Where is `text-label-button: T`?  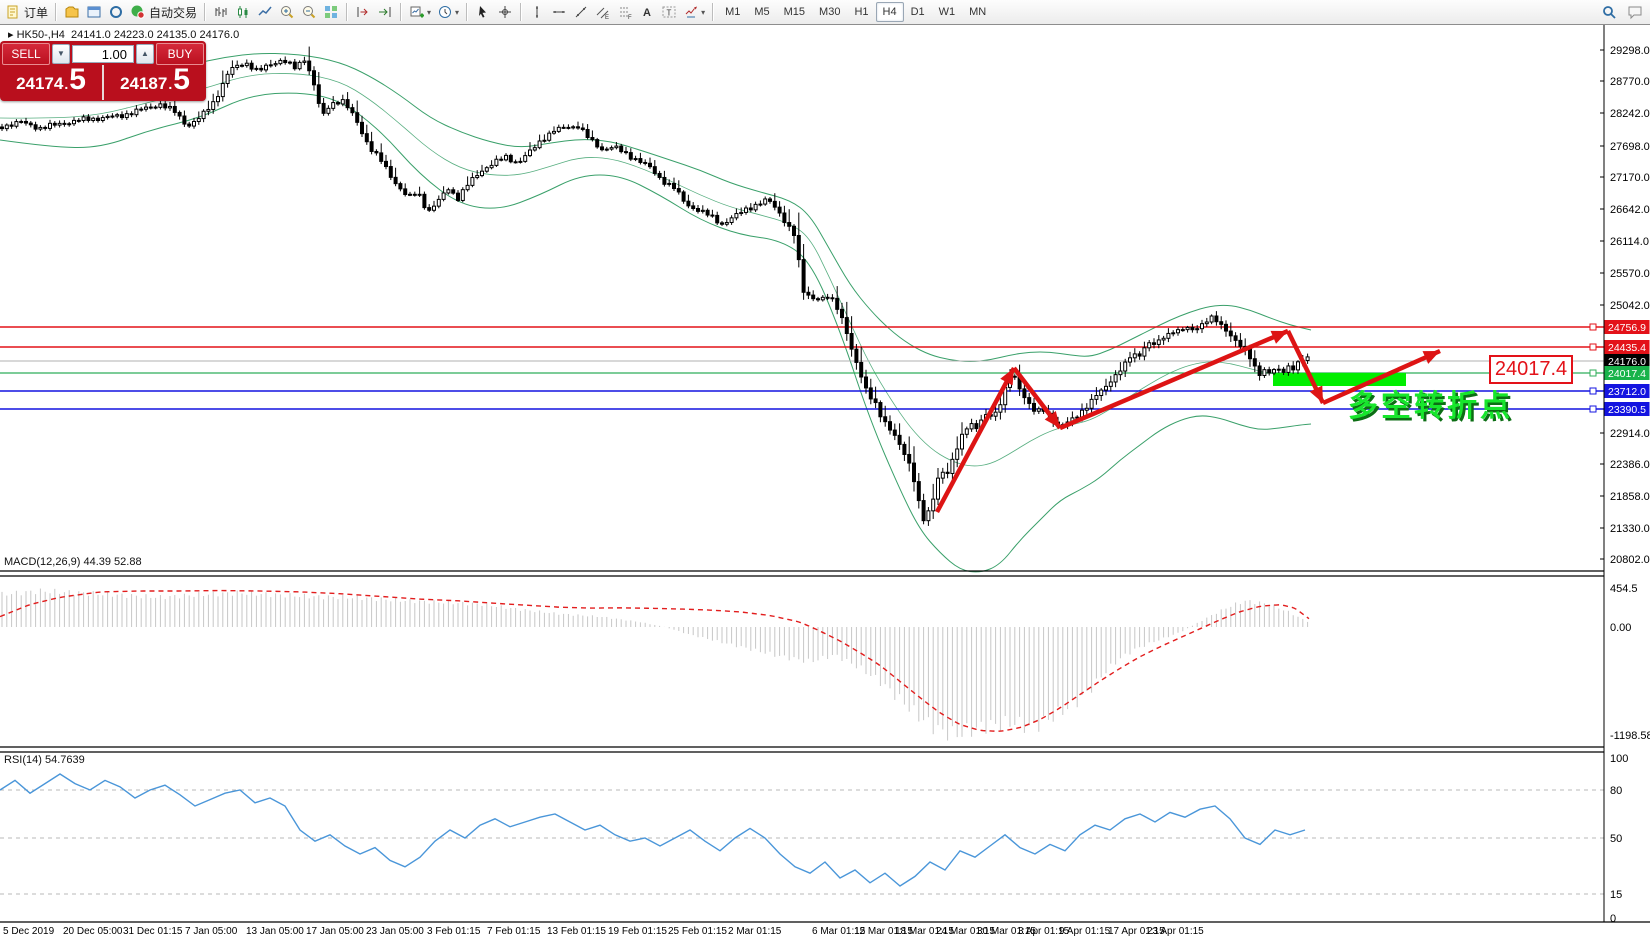 text-label-button: T is located at coordinates (669, 12).